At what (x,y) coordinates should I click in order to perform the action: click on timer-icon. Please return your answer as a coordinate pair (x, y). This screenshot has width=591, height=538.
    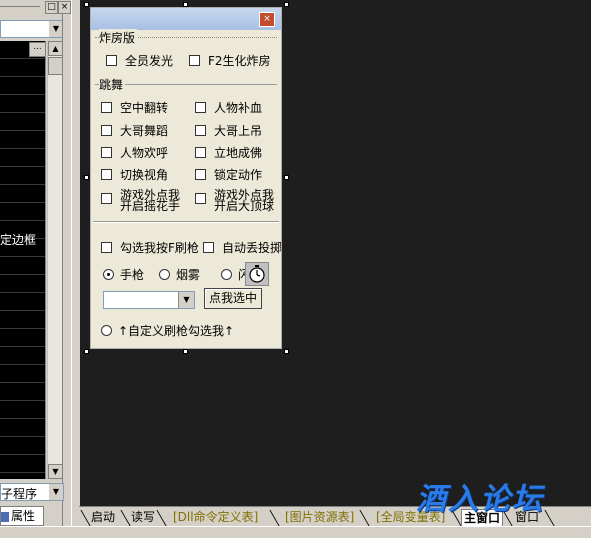
    Looking at the image, I should click on (257, 274).